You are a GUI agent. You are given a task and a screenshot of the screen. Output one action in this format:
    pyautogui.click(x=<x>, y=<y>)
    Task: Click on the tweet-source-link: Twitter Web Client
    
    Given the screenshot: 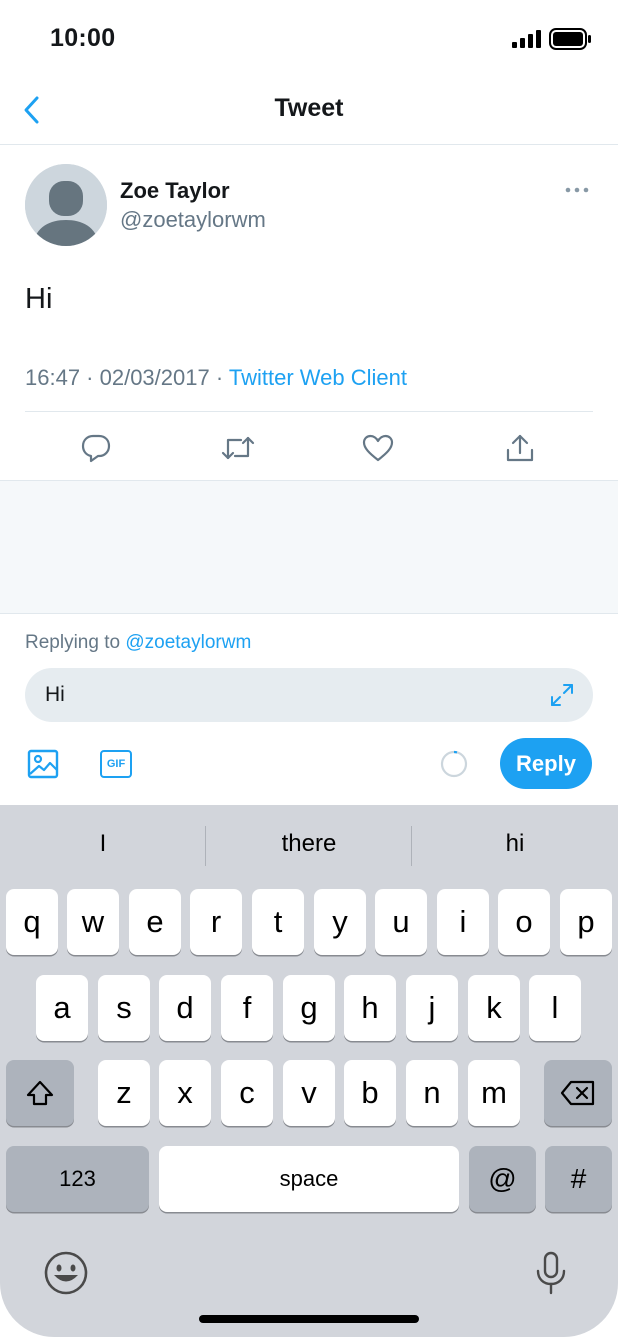 What is the action you would take?
    pyautogui.click(x=318, y=377)
    